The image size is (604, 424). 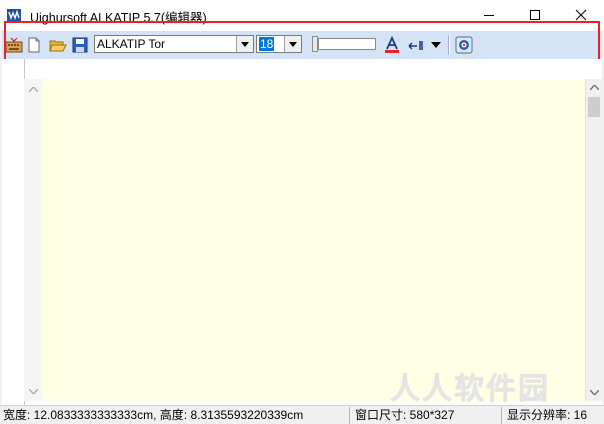 I want to click on keyboard-icon, so click(x=14, y=45).